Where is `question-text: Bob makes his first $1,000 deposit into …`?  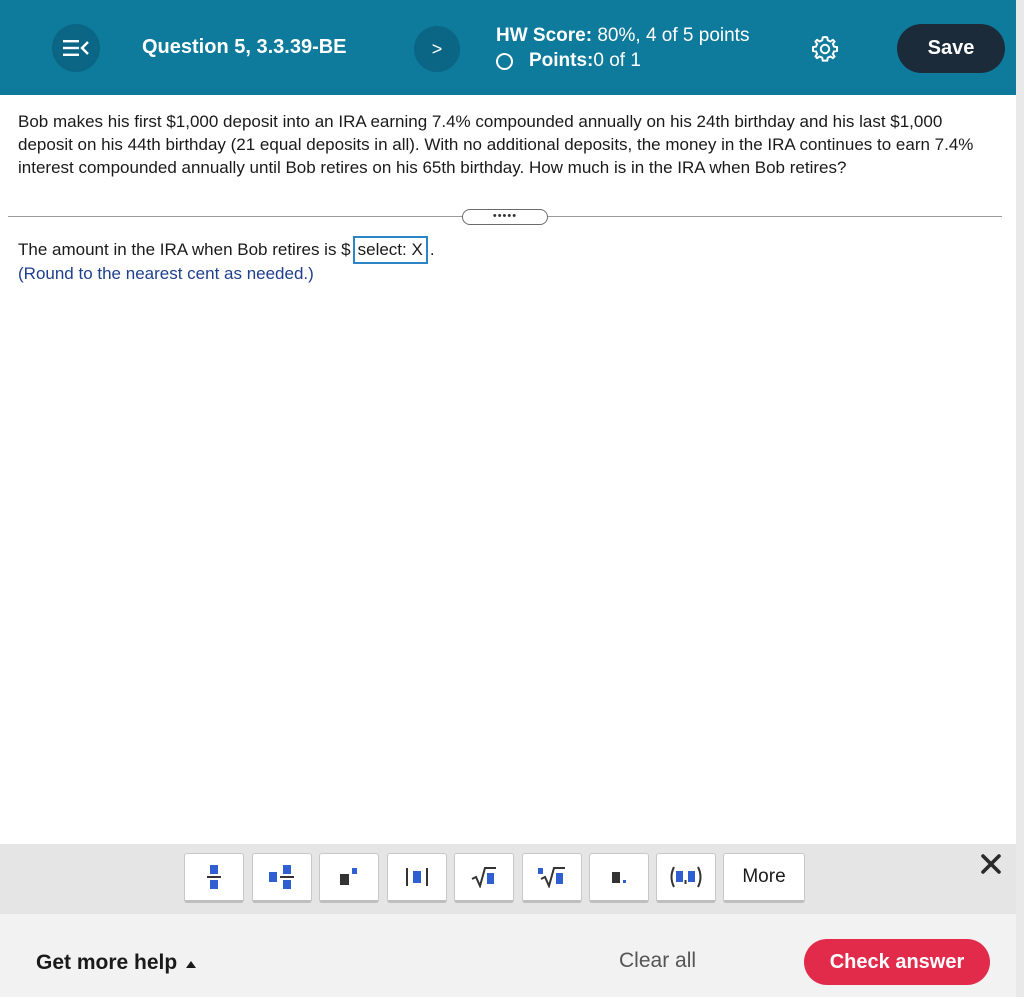
question-text: Bob makes his first $1,000 deposit into … is located at coordinates (496, 144).